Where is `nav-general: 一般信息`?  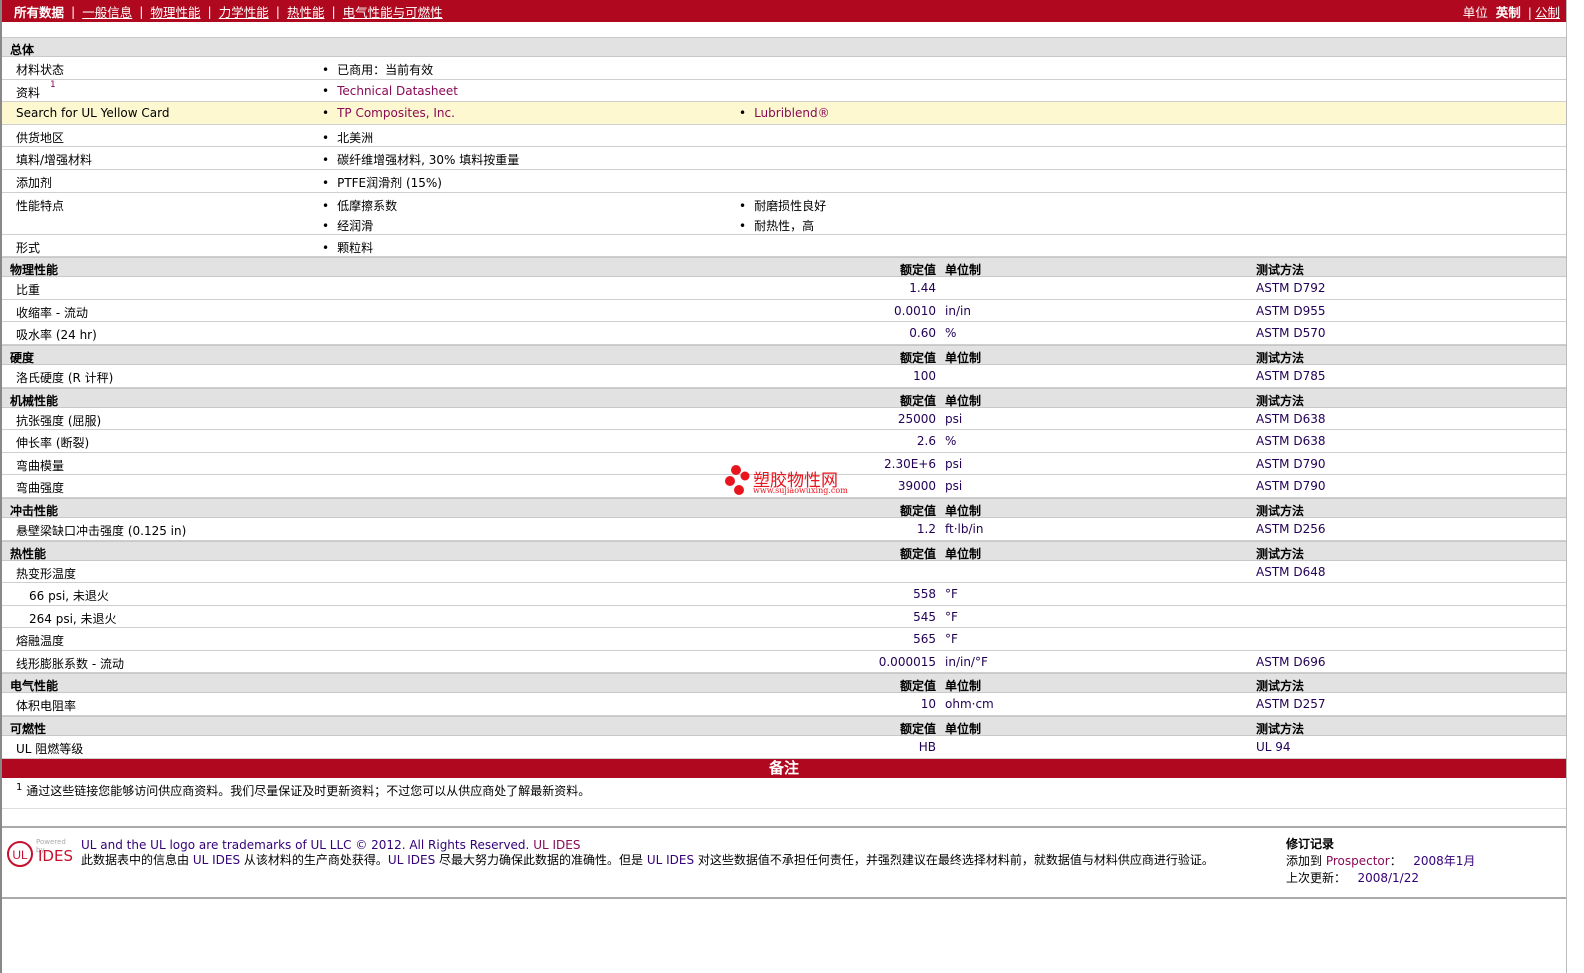
nav-general: 一般信息 is located at coordinates (107, 11).